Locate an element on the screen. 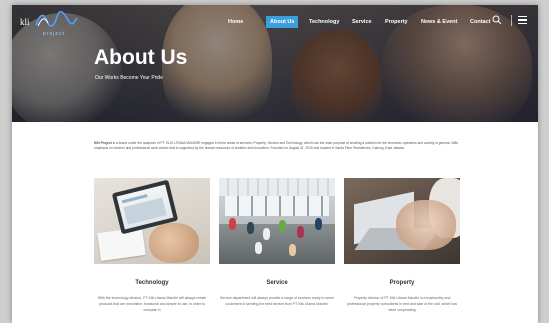 Image resolution: width=549 pixels, height=323 pixels. property-image is located at coordinates (402, 221).